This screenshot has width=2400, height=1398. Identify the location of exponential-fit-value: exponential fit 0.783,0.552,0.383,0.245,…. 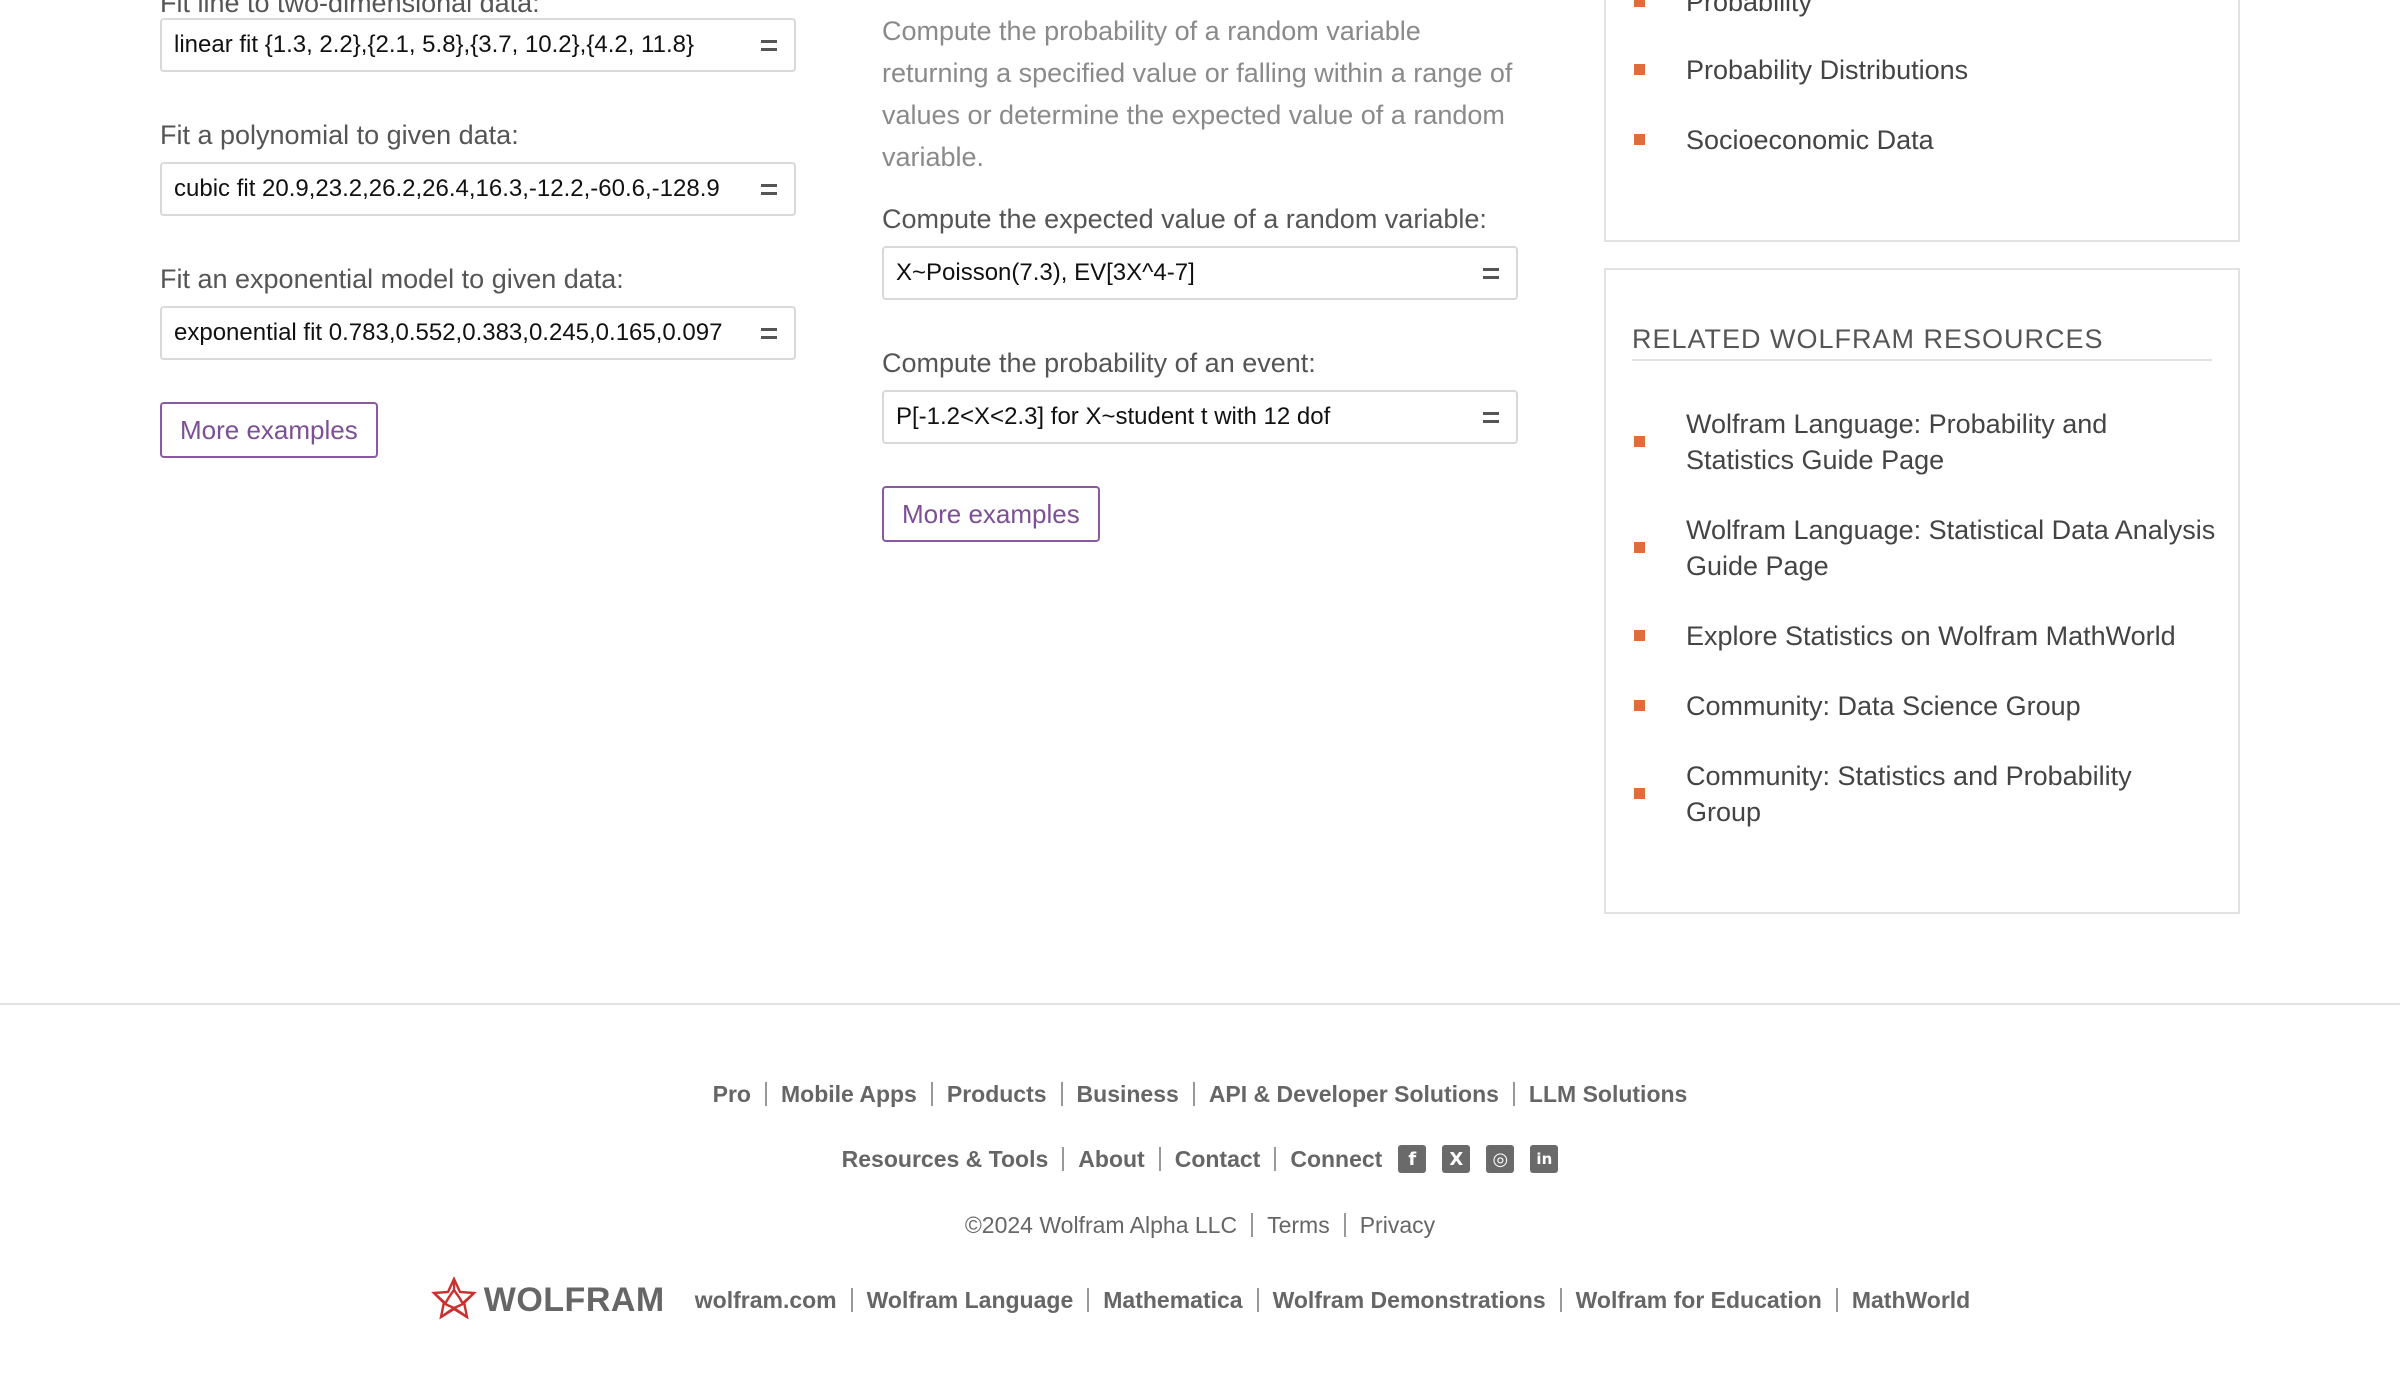
(448, 332).